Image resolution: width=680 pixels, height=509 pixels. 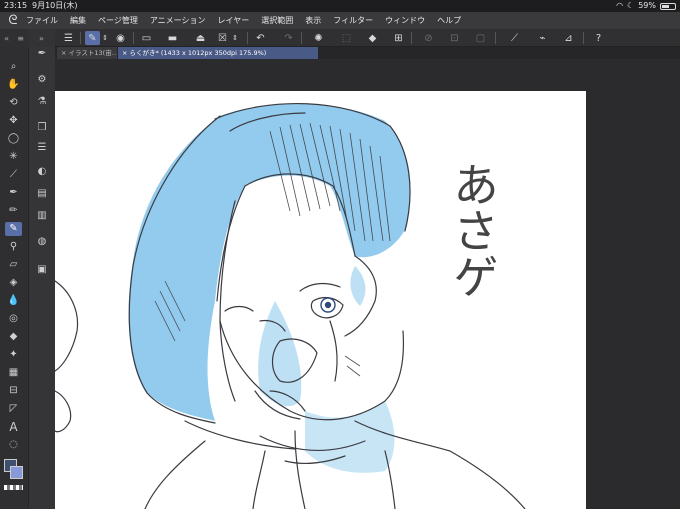 I want to click on sparkle-icon: ✦, so click(x=13, y=355).